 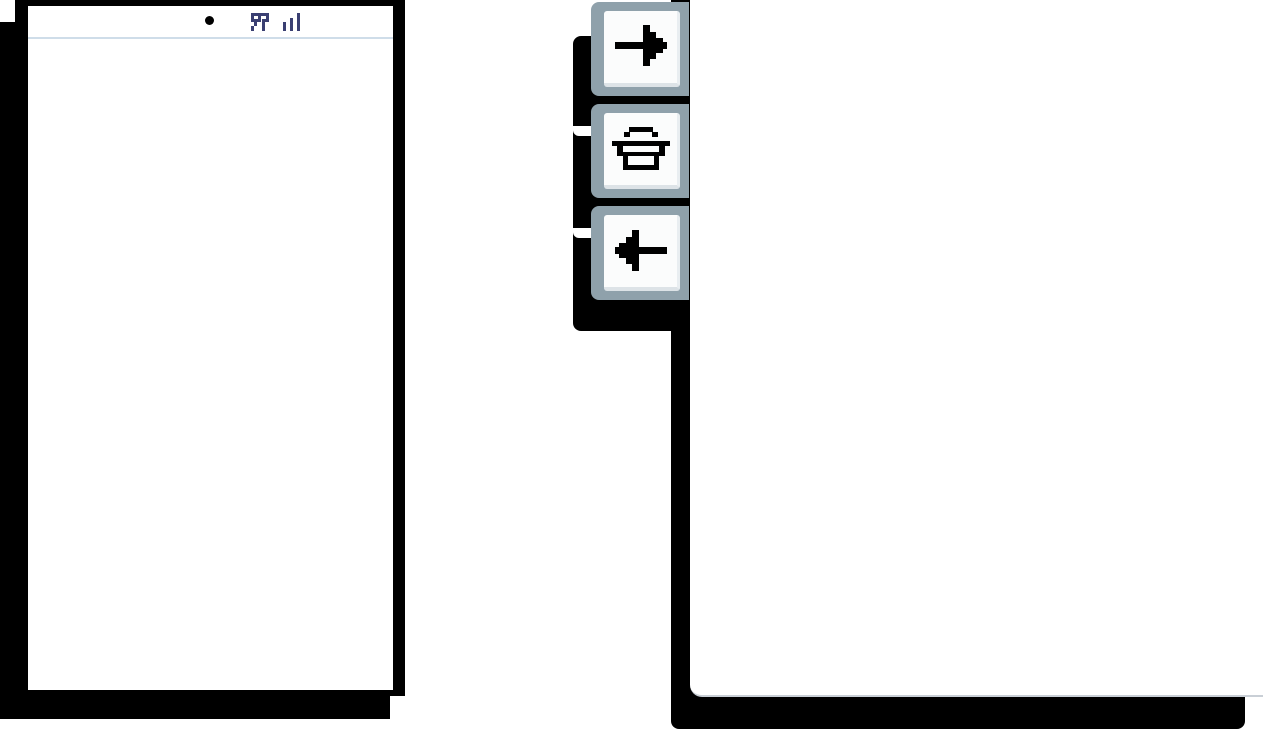 I want to click on print-button-face, so click(x=642, y=151).